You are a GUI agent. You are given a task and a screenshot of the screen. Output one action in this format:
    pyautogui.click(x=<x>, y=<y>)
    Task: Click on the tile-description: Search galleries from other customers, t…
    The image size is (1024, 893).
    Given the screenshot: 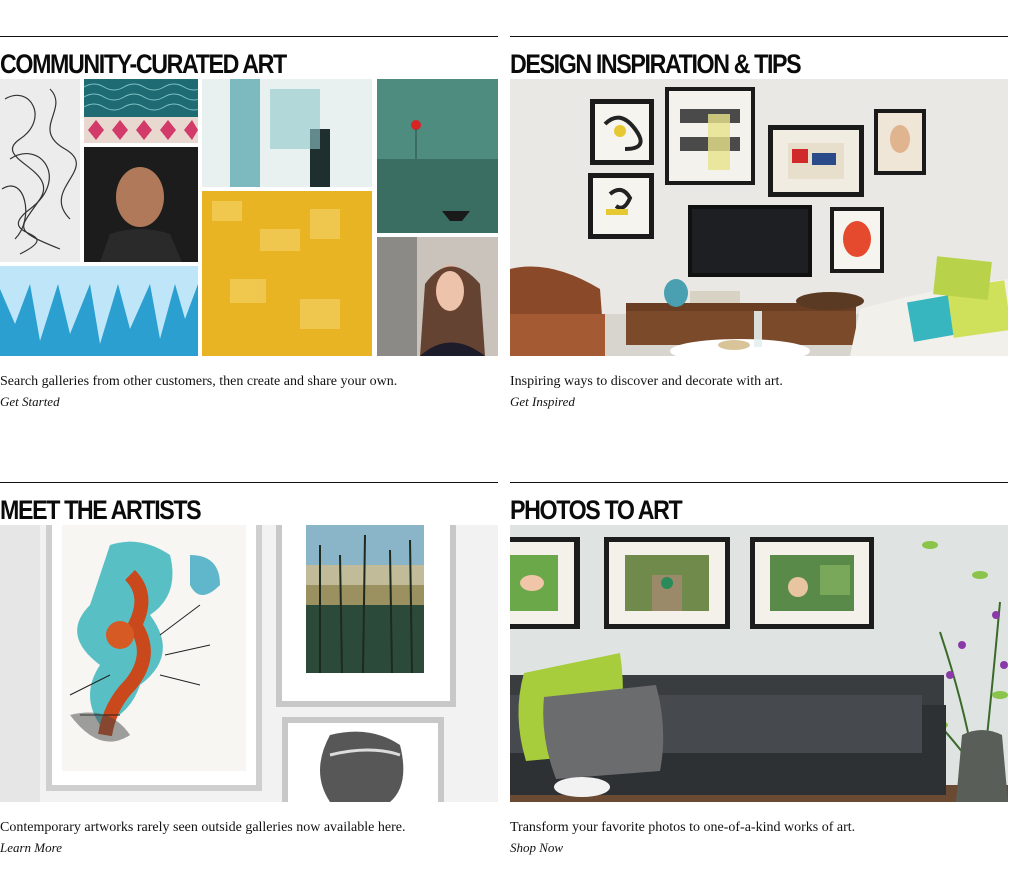 What is the action you would take?
    pyautogui.click(x=199, y=381)
    